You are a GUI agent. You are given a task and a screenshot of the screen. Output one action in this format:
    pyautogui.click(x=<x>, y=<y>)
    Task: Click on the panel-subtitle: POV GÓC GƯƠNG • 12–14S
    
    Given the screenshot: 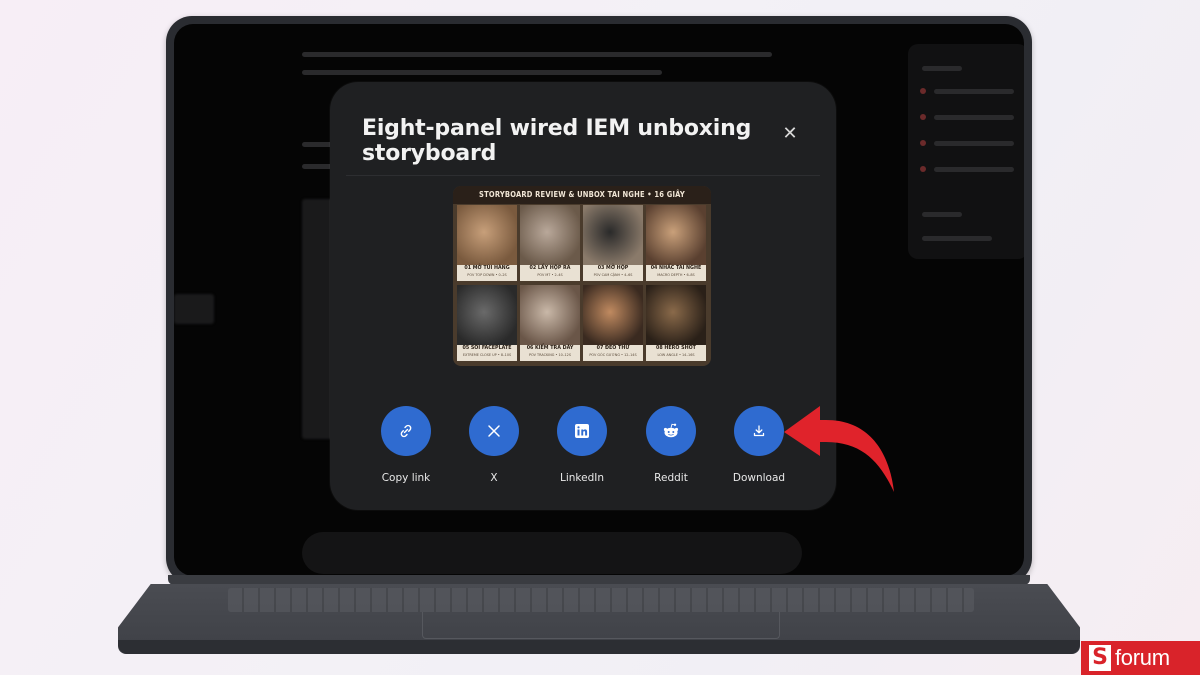 What is the action you would take?
    pyautogui.click(x=613, y=355)
    